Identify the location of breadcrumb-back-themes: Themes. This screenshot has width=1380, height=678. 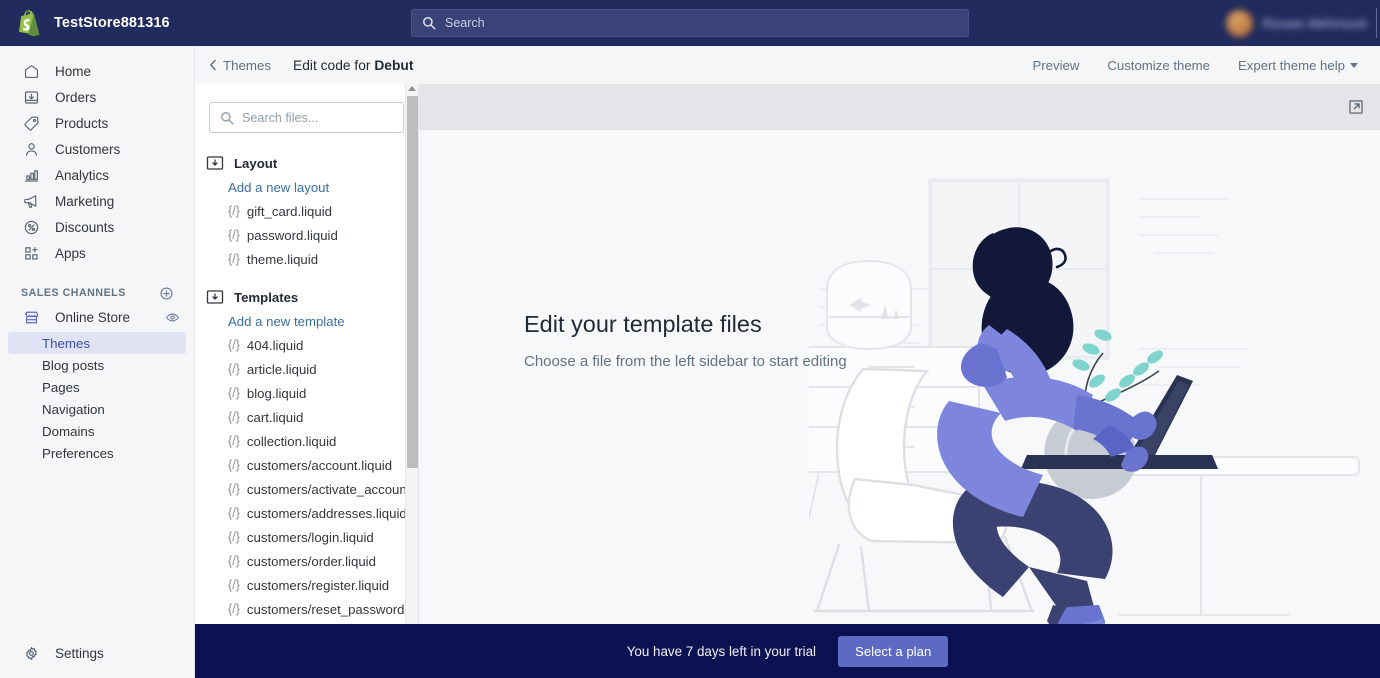
(239, 65).